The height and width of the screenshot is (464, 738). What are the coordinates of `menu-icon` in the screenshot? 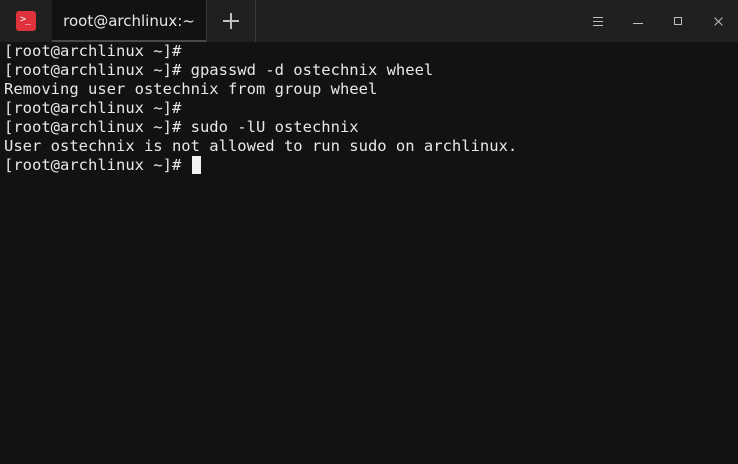 It's located at (598, 21).